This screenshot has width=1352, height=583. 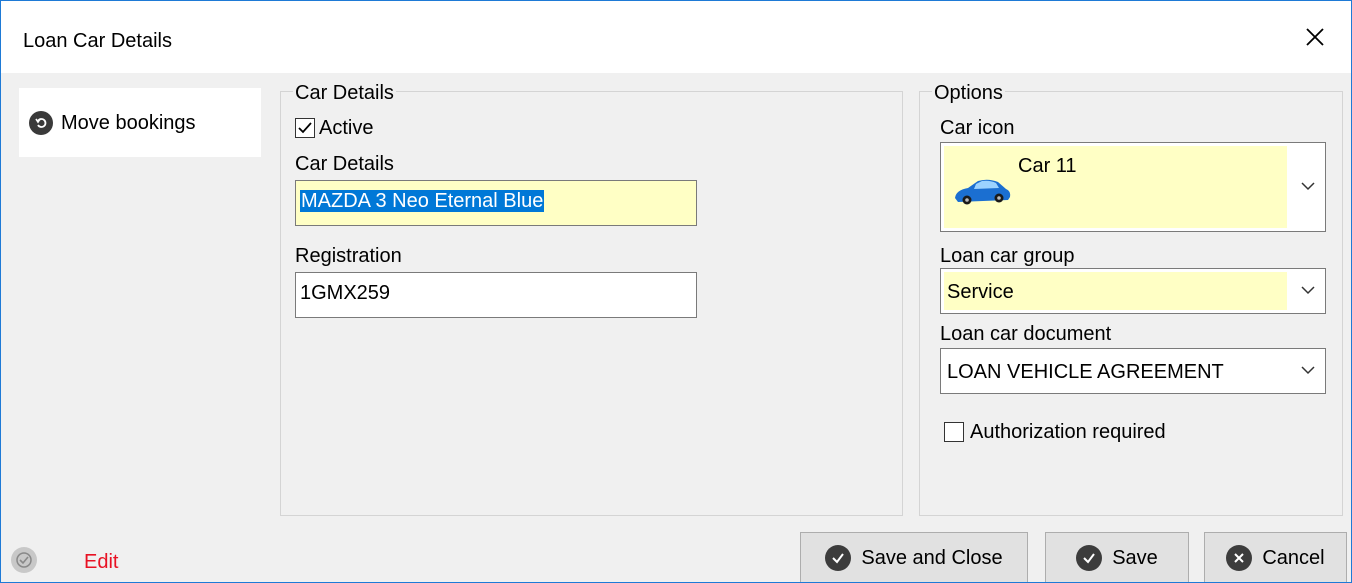 I want to click on loan-car-group-label: Loan car group, so click(x=1007, y=256).